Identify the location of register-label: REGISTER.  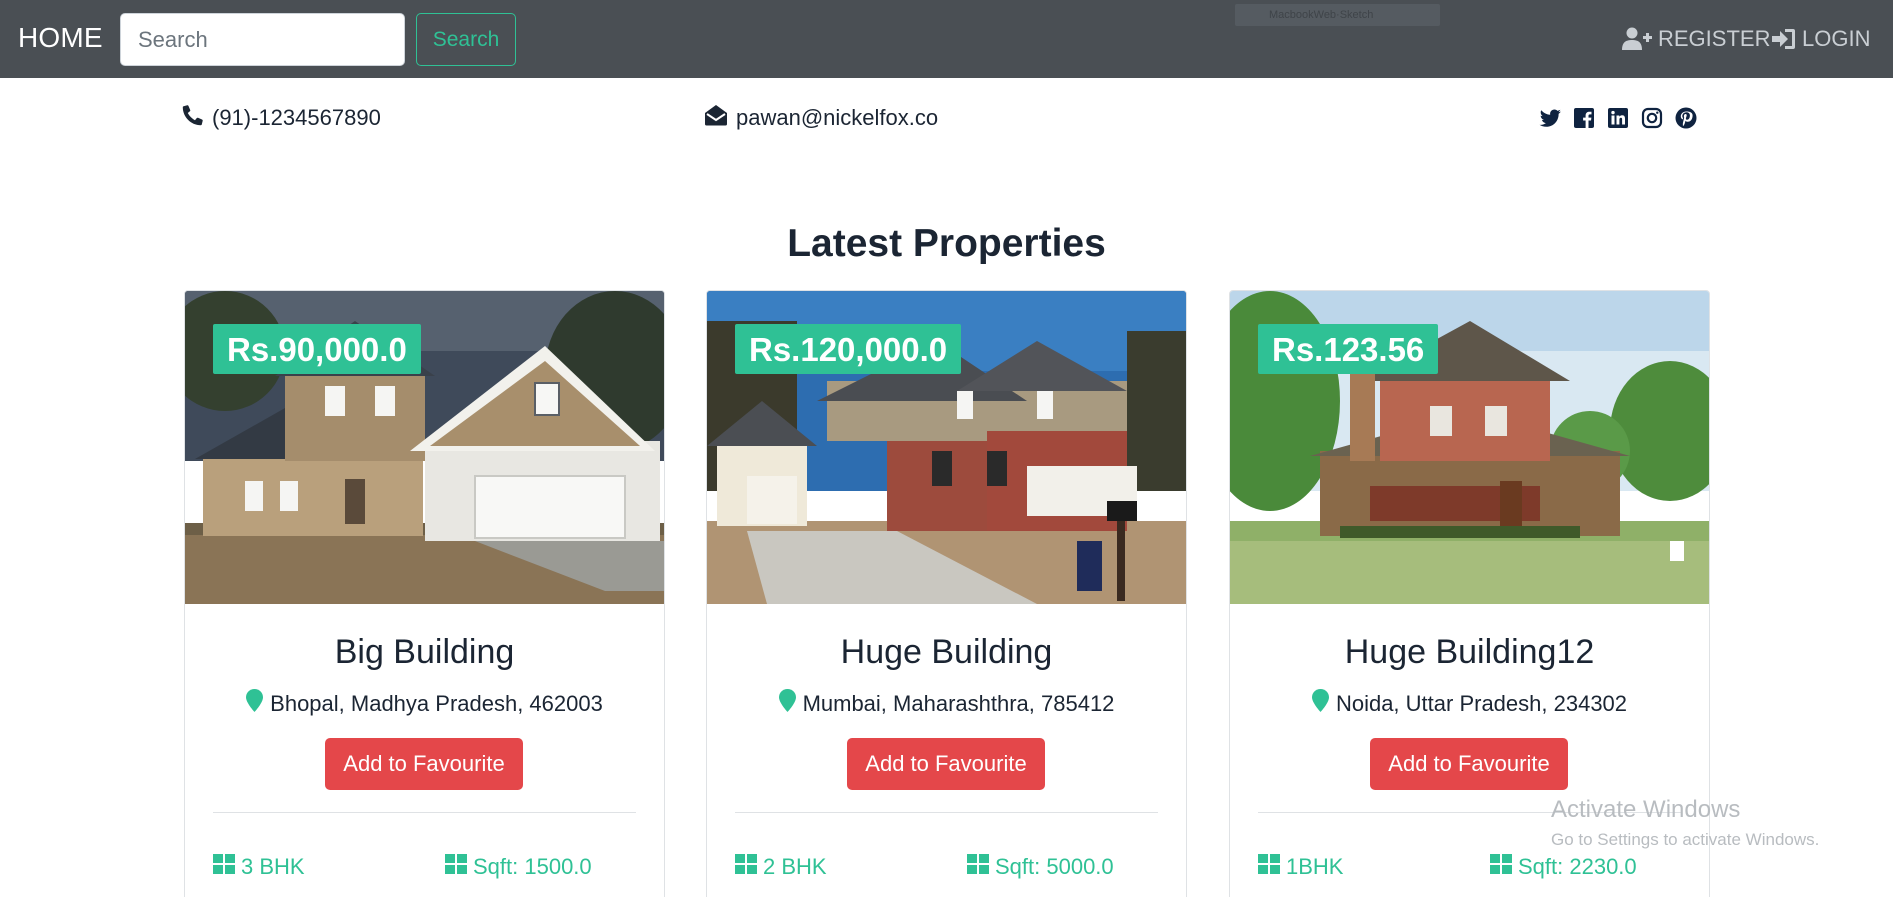
(1714, 38).